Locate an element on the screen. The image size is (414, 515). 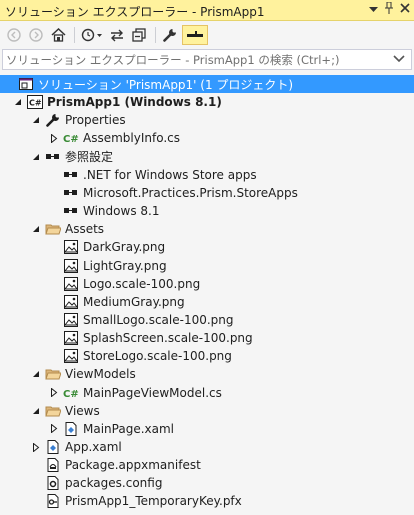
tree-item: Windows 8.1 is located at coordinates (207, 211).